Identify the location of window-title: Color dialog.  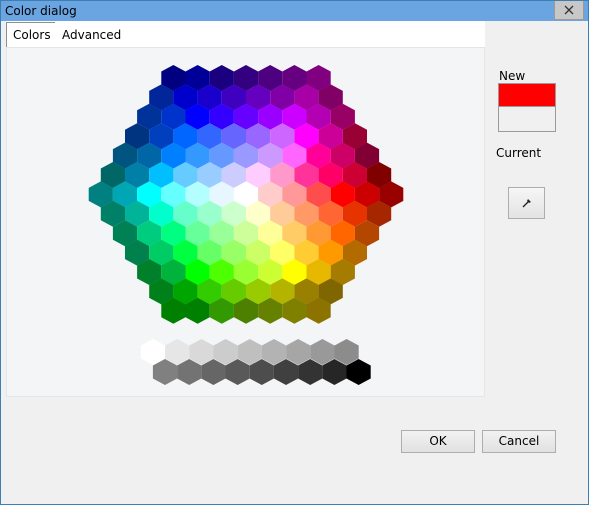
(41, 11).